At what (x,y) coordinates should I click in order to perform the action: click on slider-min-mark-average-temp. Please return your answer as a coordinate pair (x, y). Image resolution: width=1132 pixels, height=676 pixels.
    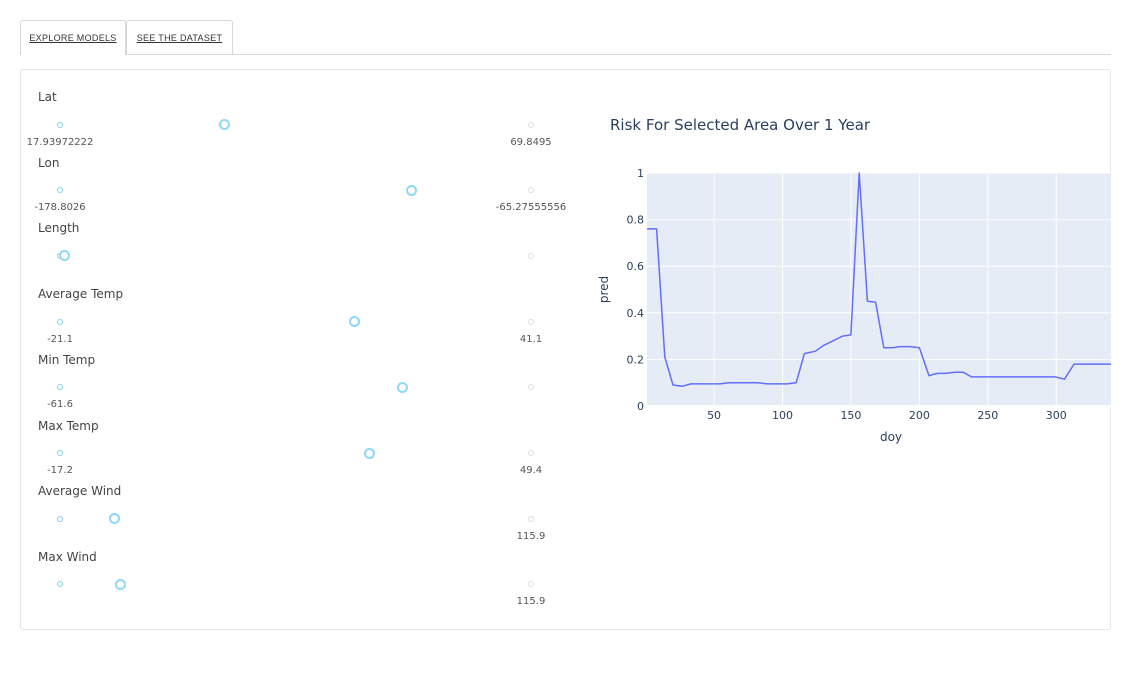
    Looking at the image, I should click on (60, 321).